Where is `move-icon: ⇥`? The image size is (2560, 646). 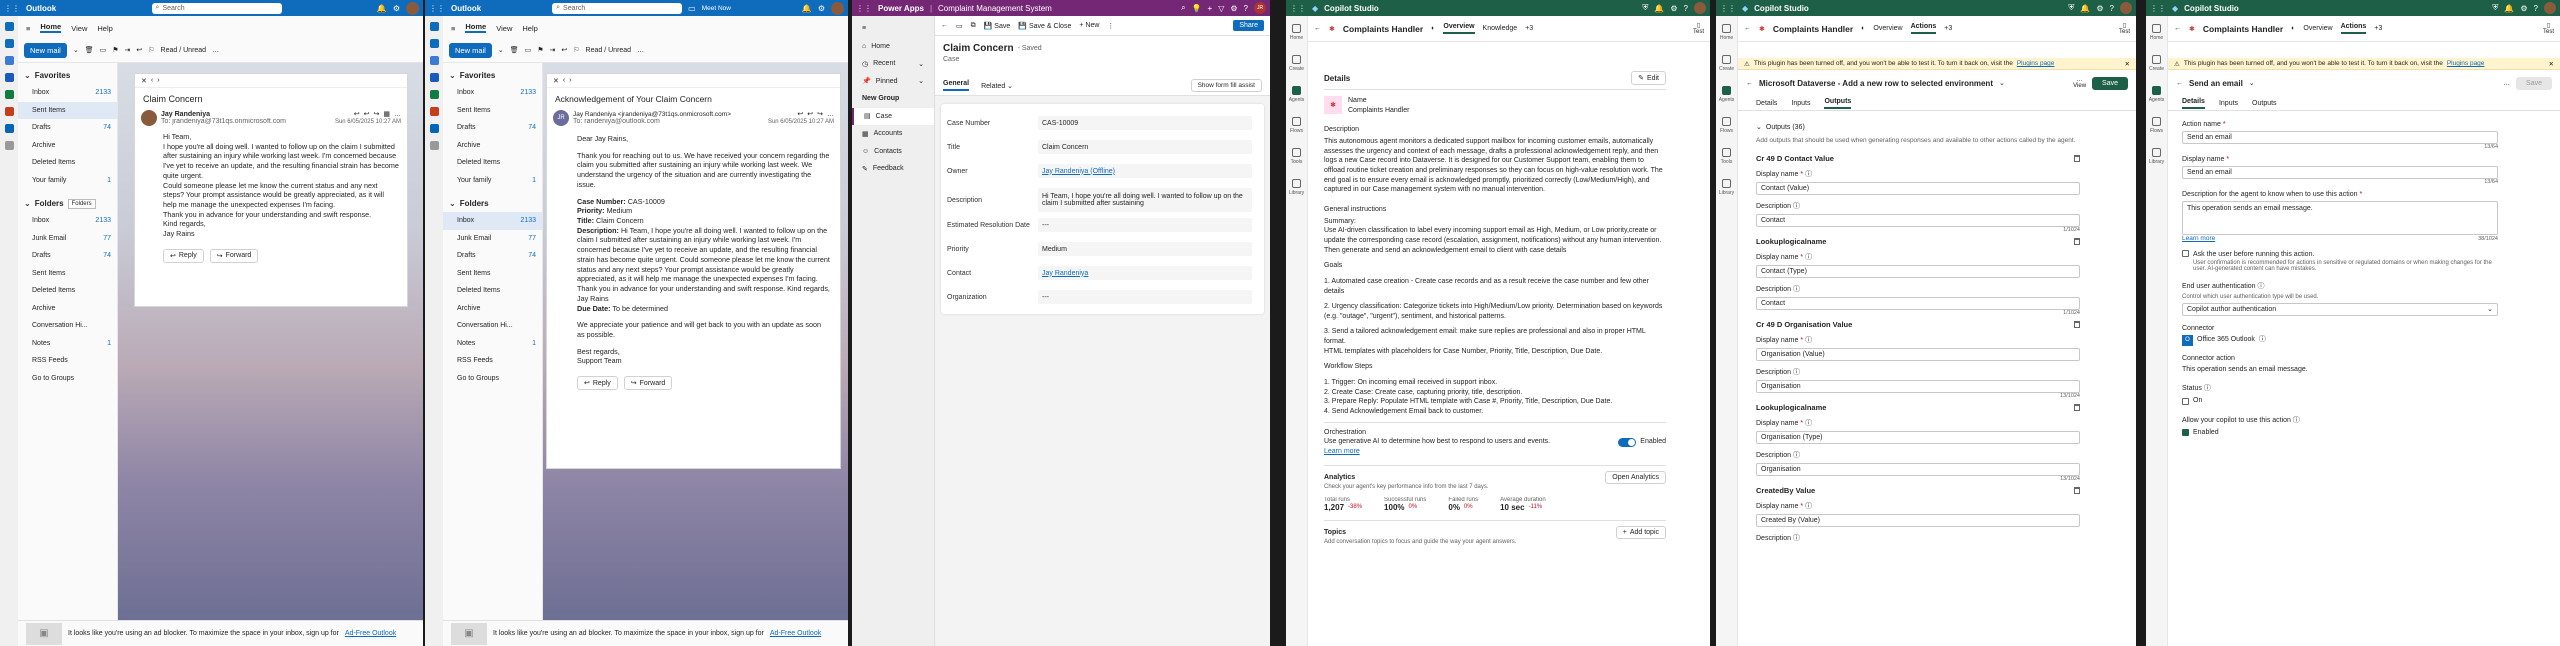 move-icon: ⇥ is located at coordinates (128, 50).